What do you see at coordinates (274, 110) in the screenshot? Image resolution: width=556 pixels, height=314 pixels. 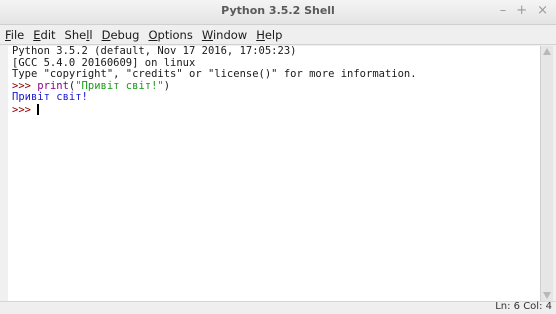 I see `input-line: >>>` at bounding box center [274, 110].